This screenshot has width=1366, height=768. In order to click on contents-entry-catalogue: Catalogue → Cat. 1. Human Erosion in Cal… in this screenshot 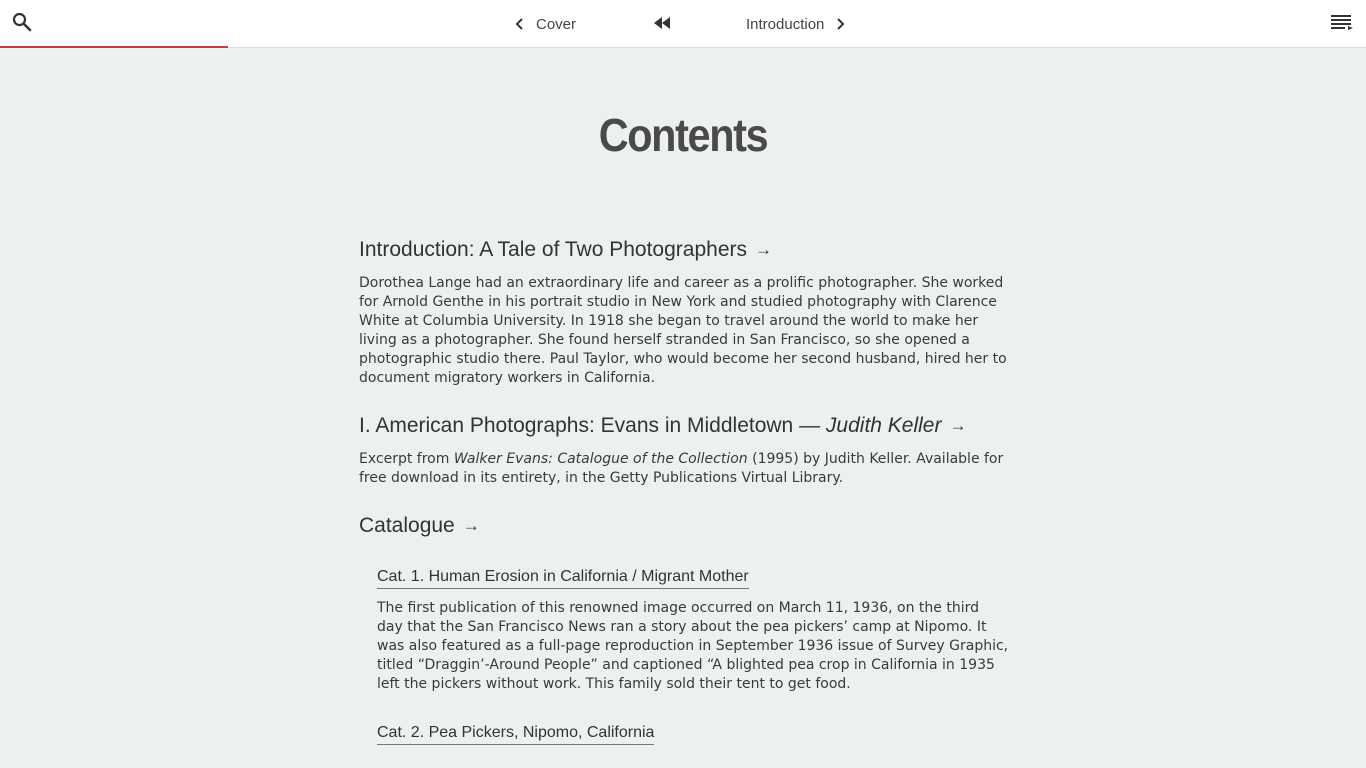, I will do `click(684, 629)`.